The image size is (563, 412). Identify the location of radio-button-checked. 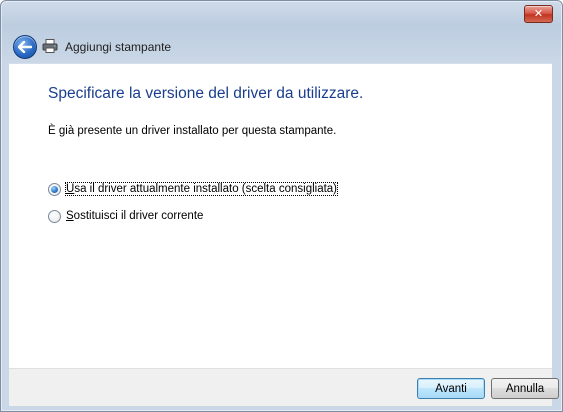
(54, 189).